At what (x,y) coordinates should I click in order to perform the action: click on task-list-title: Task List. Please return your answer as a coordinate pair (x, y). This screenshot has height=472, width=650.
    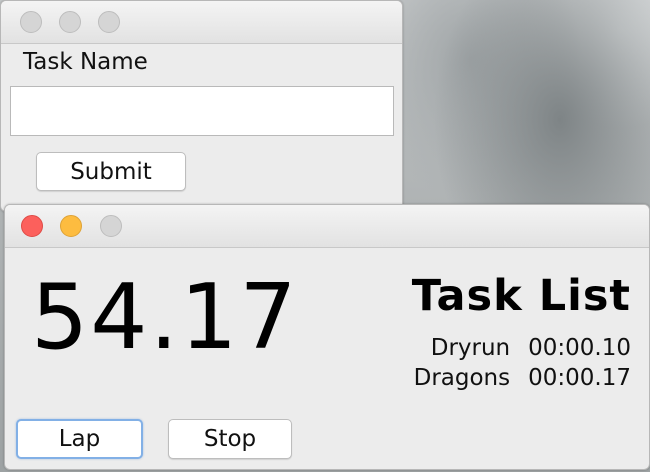
    Looking at the image, I should click on (521, 296).